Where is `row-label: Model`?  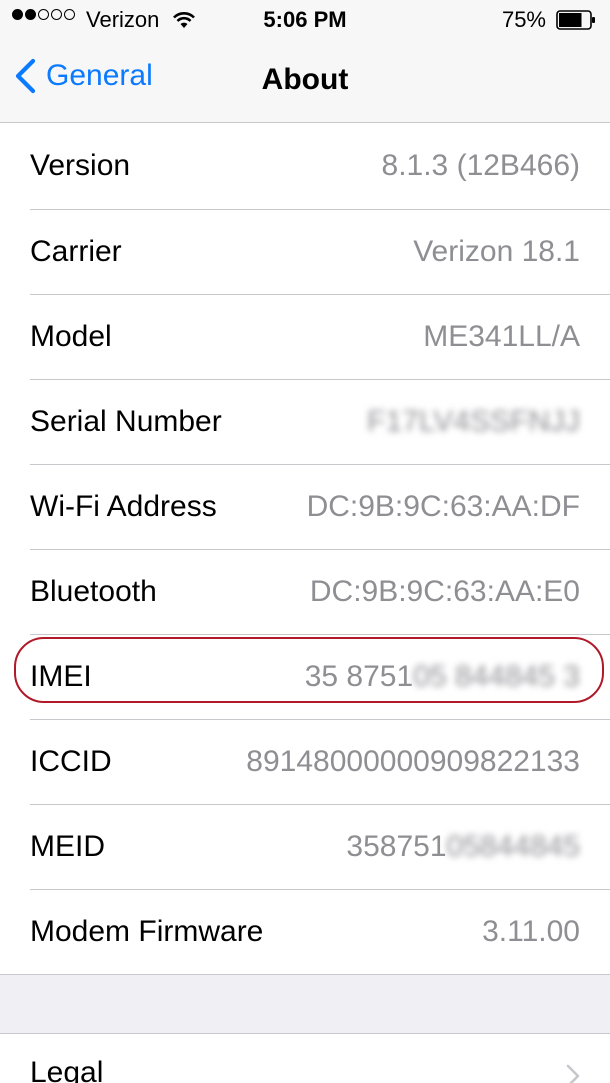 row-label: Model is located at coordinates (71, 336).